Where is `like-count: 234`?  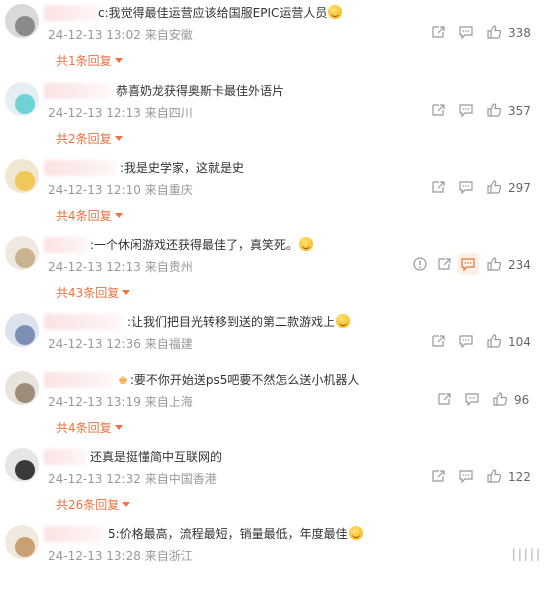 like-count: 234 is located at coordinates (519, 265).